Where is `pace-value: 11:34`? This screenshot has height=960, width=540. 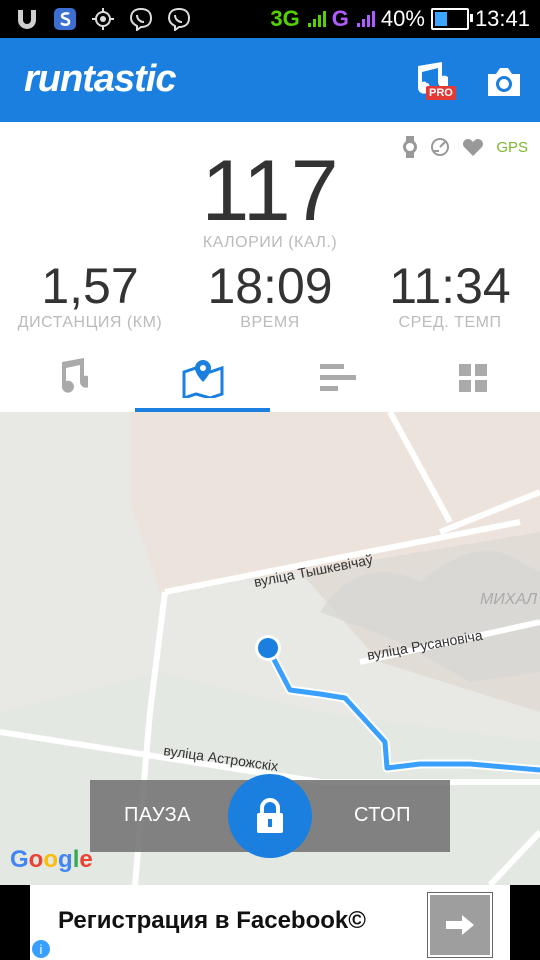 pace-value: 11:34 is located at coordinates (450, 286).